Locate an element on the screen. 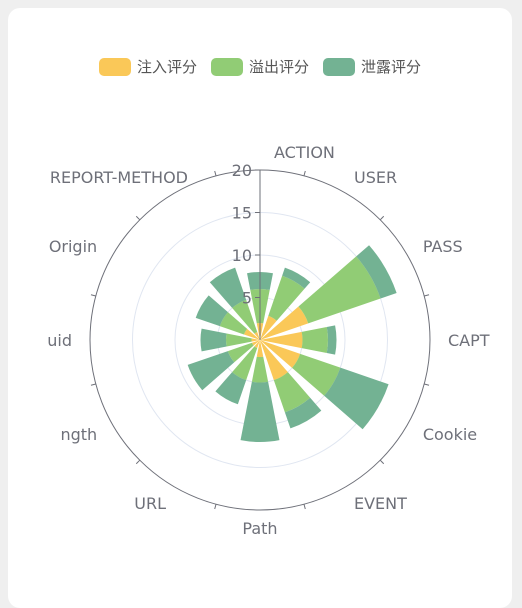 This screenshot has height=608, width=522. category-label-3: CAPT is located at coordinates (469, 340).